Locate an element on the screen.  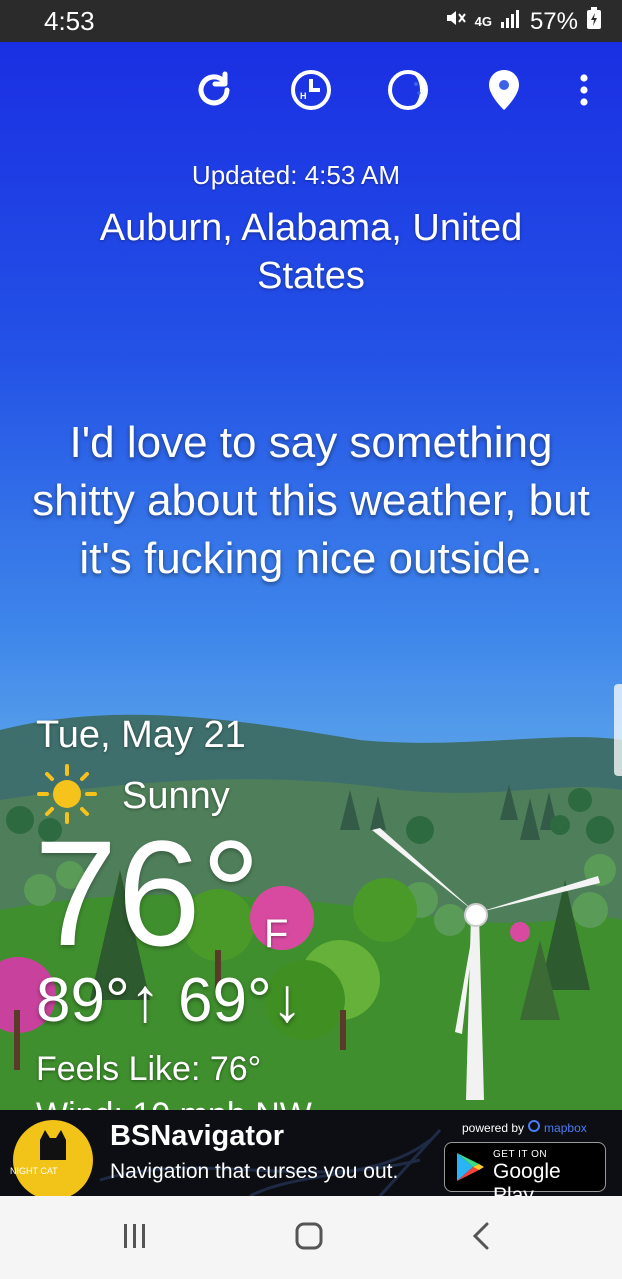
back-icon is located at coordinates (481, 1238).